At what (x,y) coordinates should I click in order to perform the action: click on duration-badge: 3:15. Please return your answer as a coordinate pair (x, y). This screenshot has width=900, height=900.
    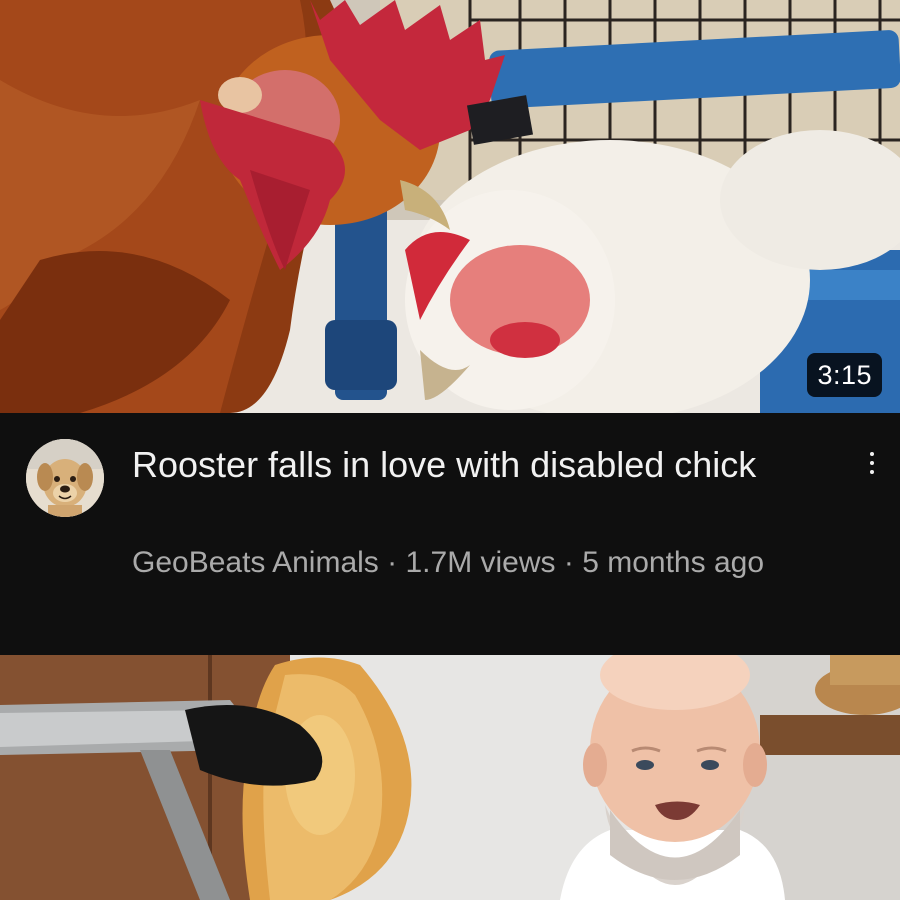
    Looking at the image, I should click on (844, 375).